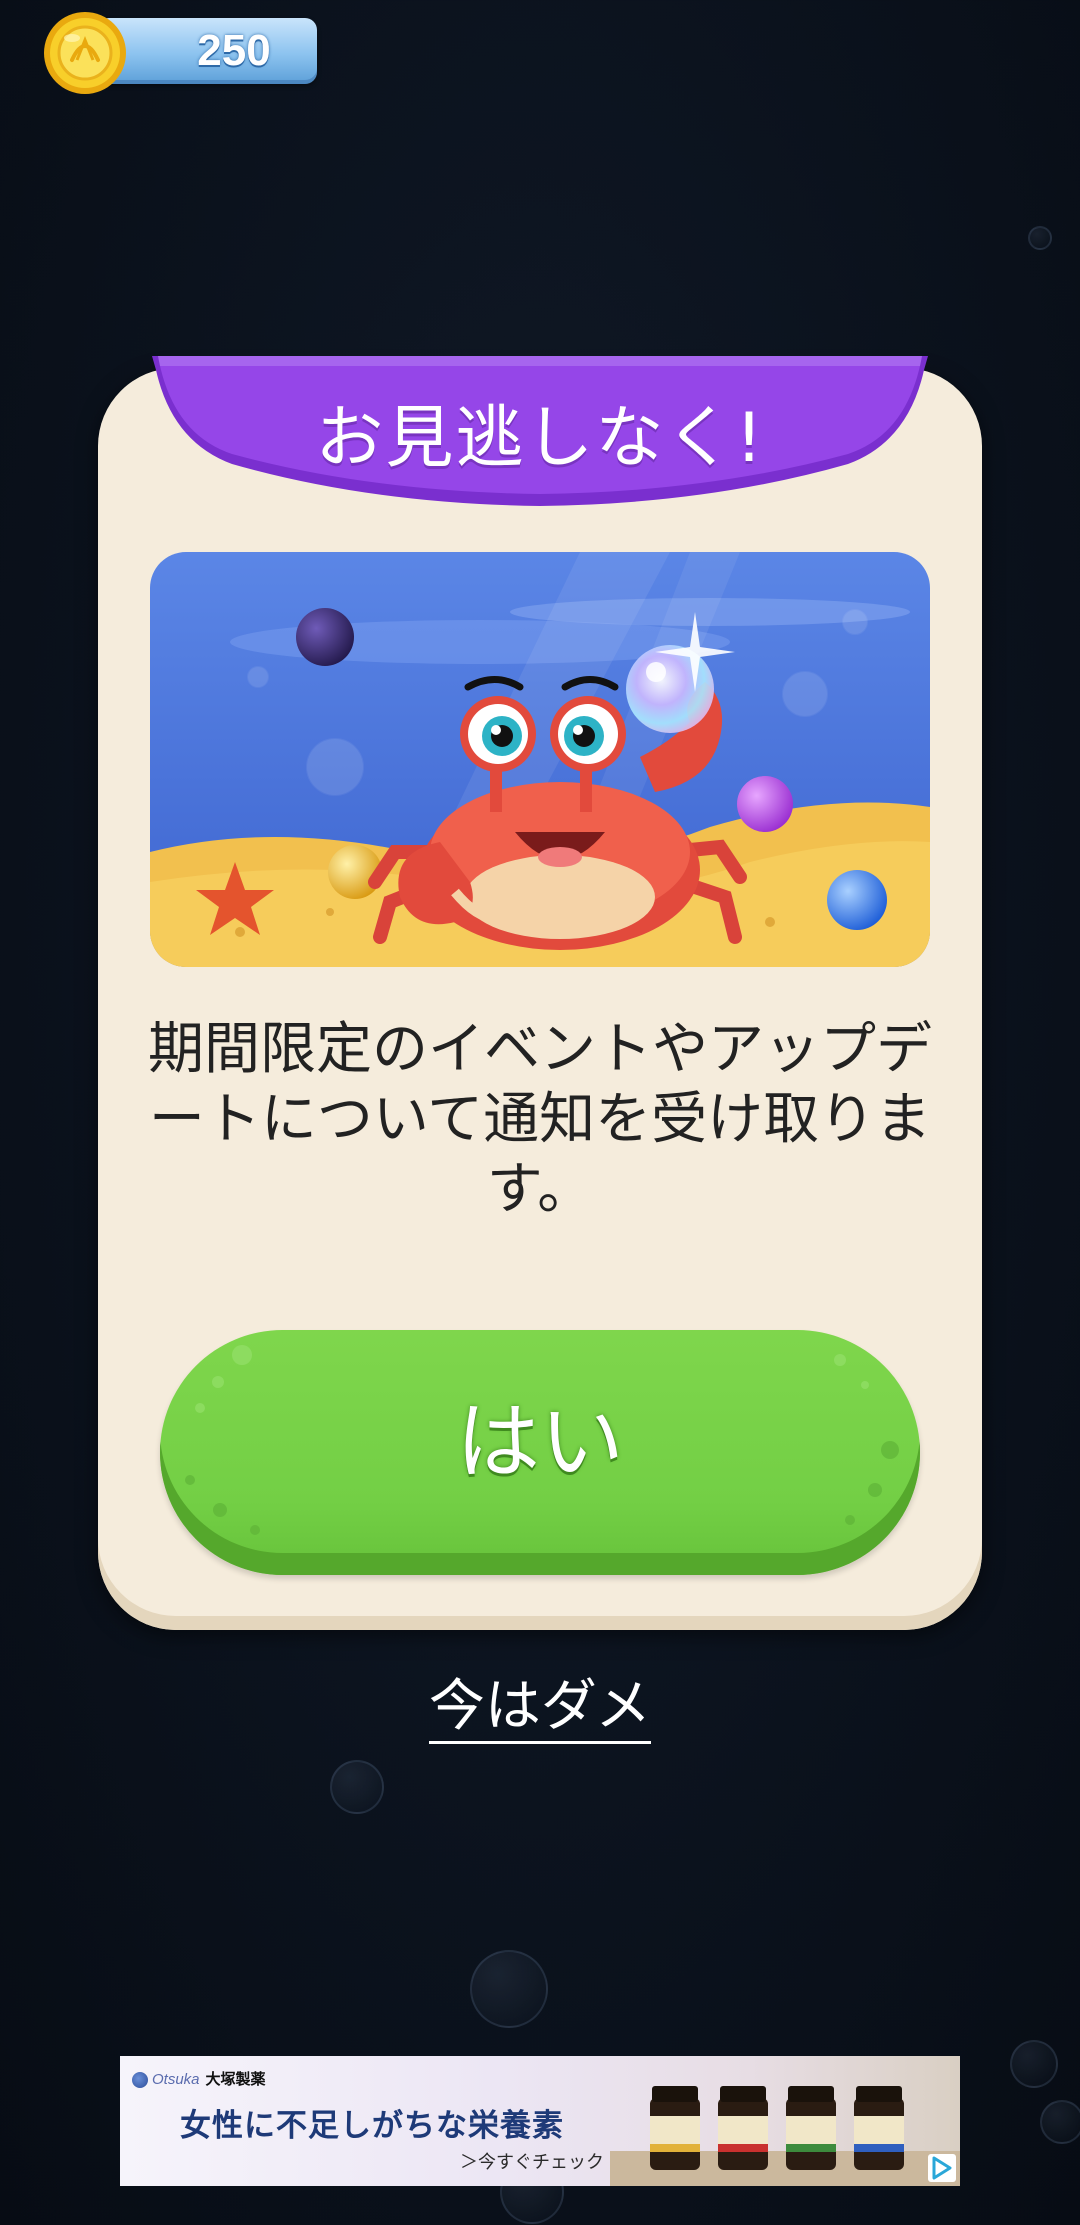 Image resolution: width=1080 pixels, height=2225 pixels. I want to click on crab-with-bubbles-illustration, so click(540, 759).